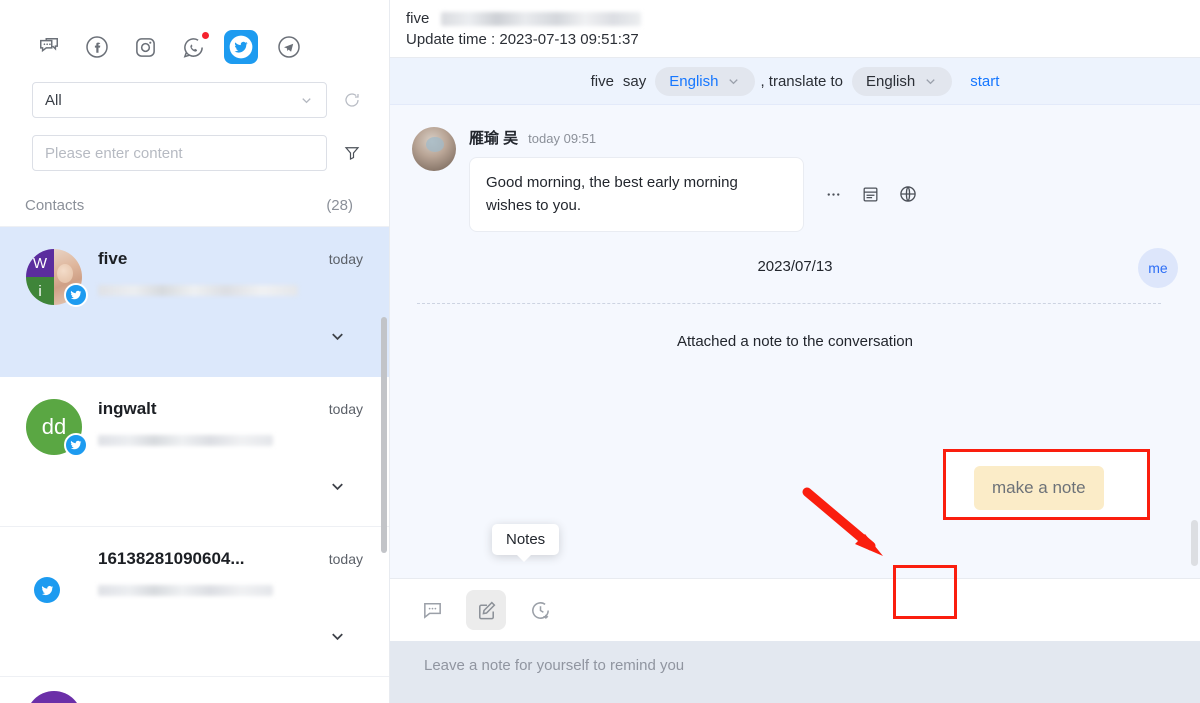  Describe the element at coordinates (418, 18) in the screenshot. I see `conversation-contact-name: five` at that location.